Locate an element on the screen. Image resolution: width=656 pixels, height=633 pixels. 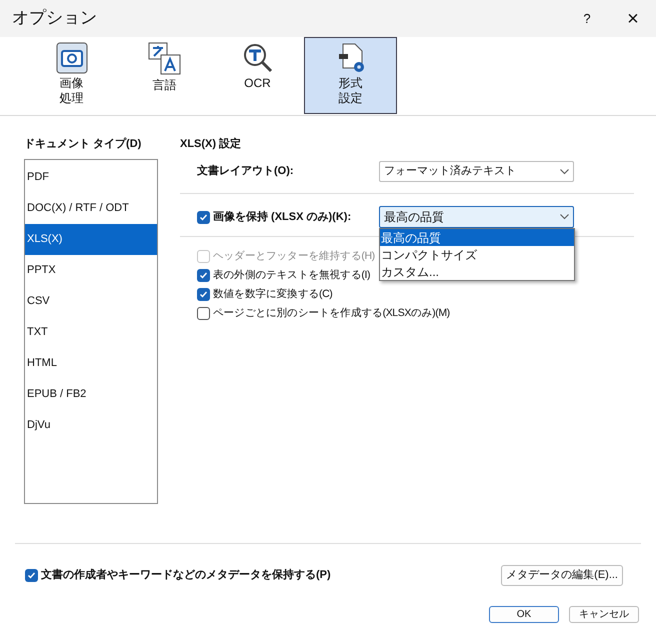
checkbox-label: 文書の作成者やキーワードなどのメタデータを保持する(P) is located at coordinates (186, 575).